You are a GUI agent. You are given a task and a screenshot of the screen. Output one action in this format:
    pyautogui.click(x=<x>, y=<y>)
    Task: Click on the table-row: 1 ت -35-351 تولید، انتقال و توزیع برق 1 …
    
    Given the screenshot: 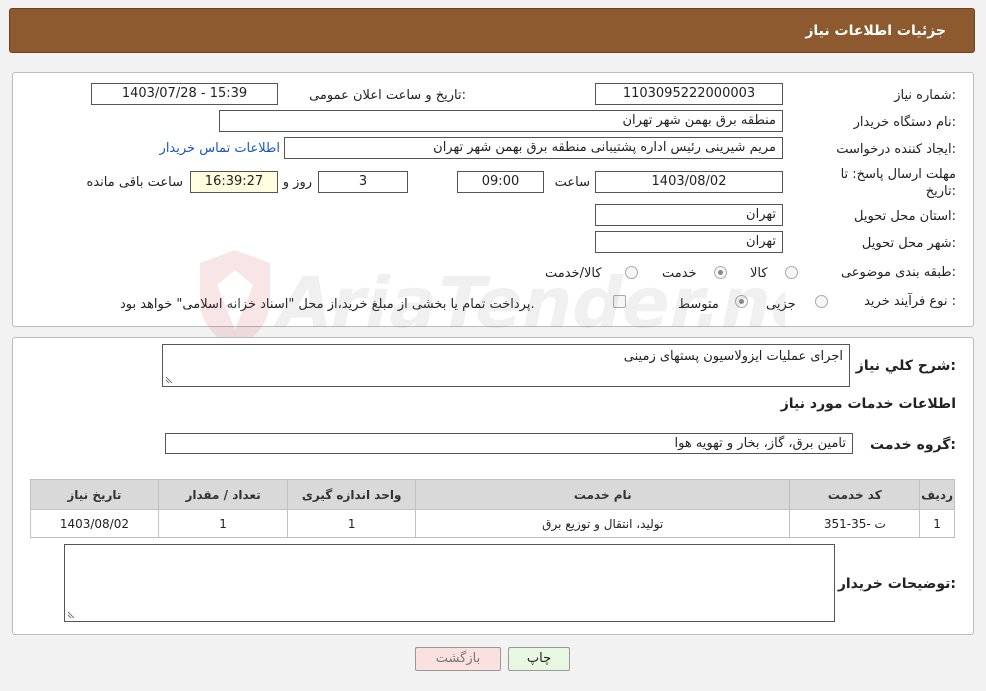 What is the action you would take?
    pyautogui.click(x=492, y=523)
    